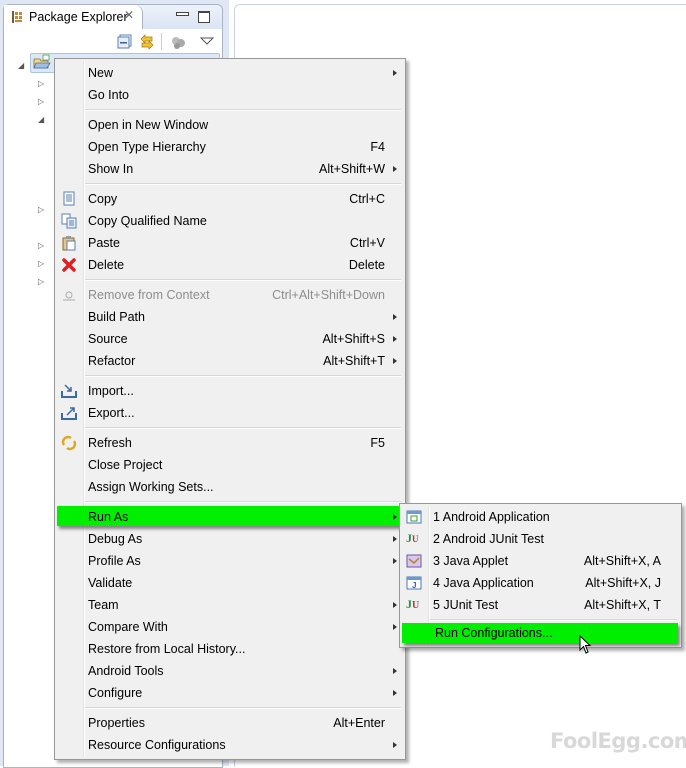 The height and width of the screenshot is (768, 686). I want to click on menu-item-label: Remove from Context, so click(149, 295).